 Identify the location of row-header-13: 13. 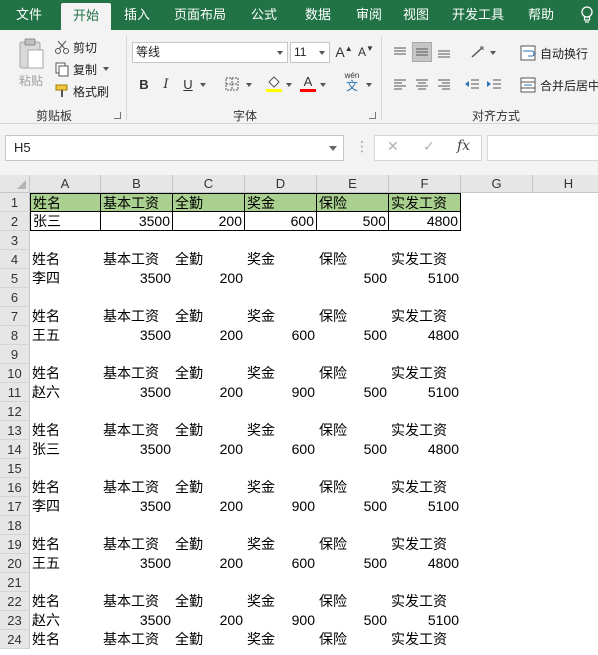
(15, 430).